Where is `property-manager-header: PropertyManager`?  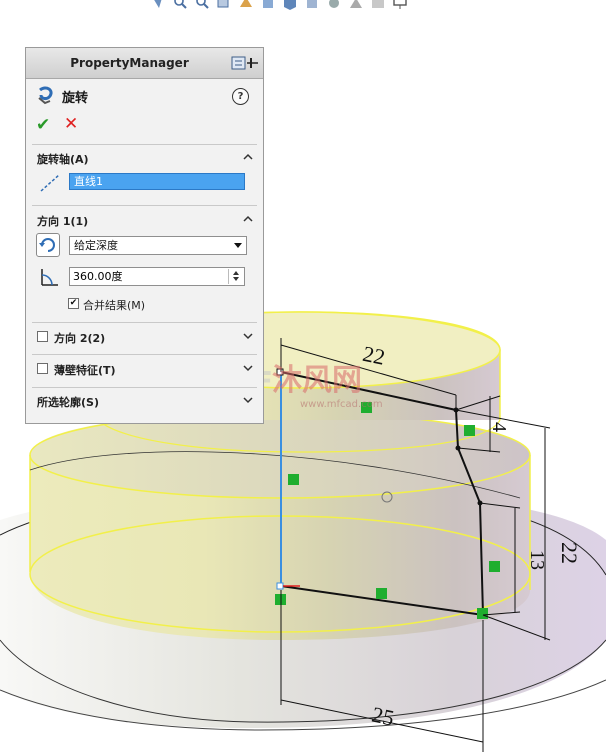 property-manager-header: PropertyManager is located at coordinates (144, 63).